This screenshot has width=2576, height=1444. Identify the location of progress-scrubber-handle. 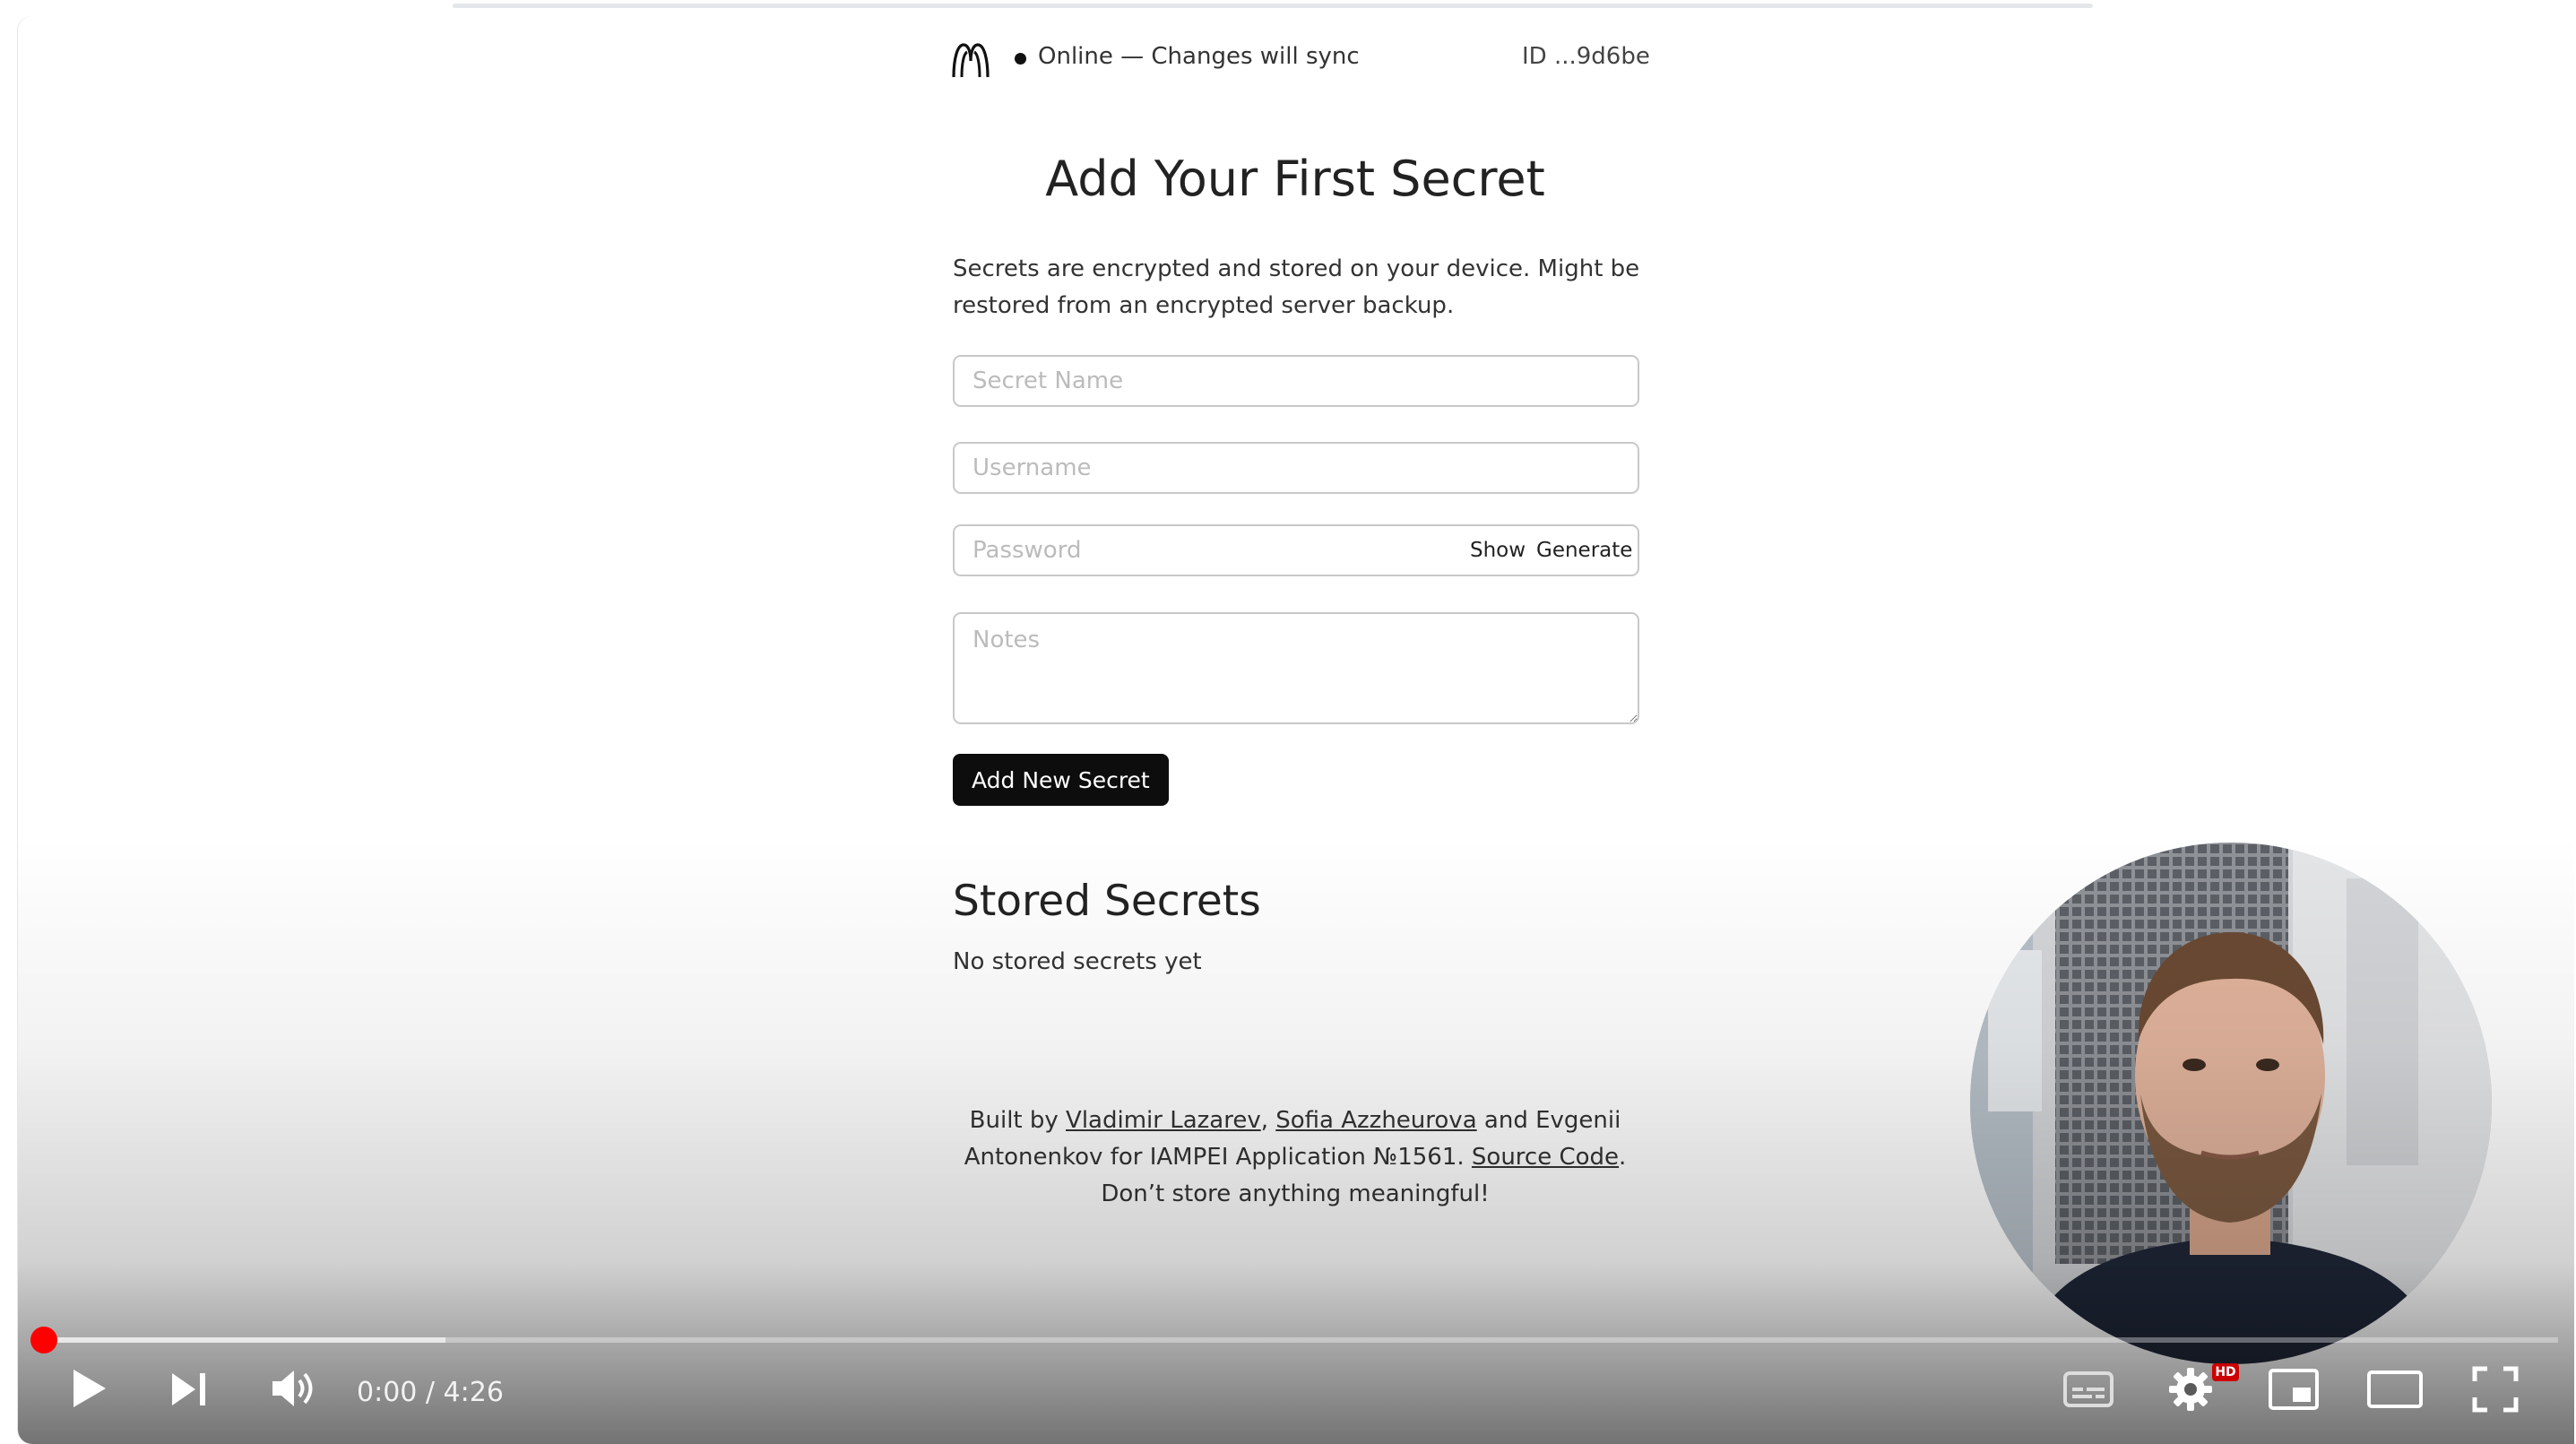
(43, 1340).